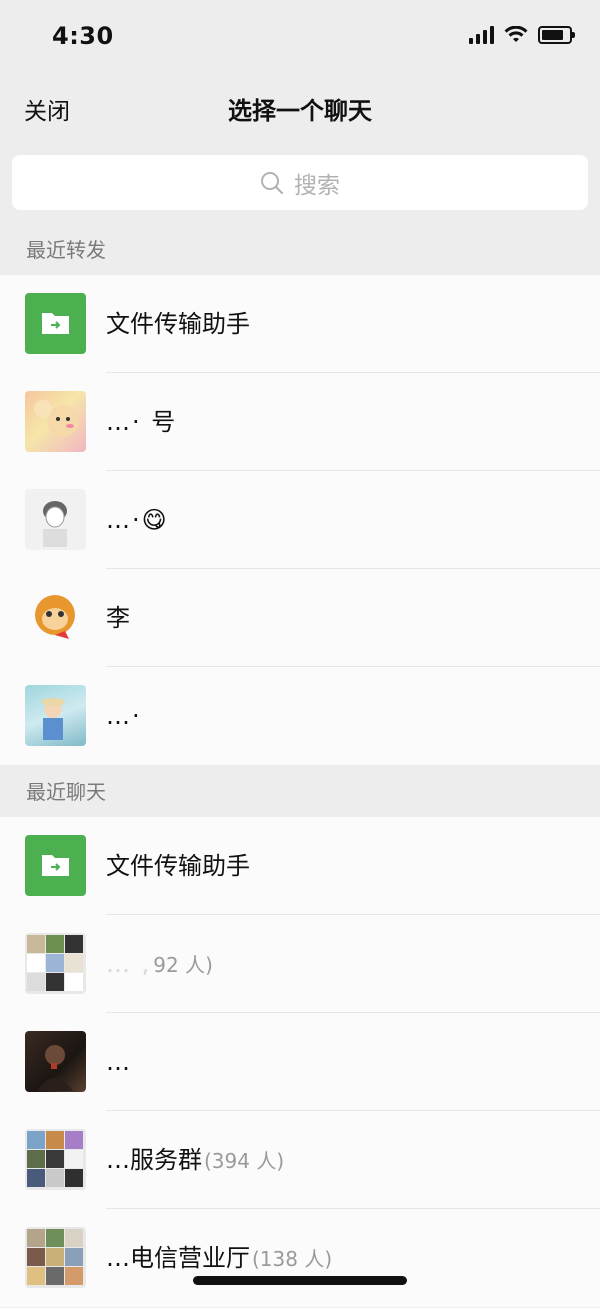 The image size is (600, 1308). What do you see at coordinates (292, 1259) in the screenshot?
I see `member-count: (138 人)` at bounding box center [292, 1259].